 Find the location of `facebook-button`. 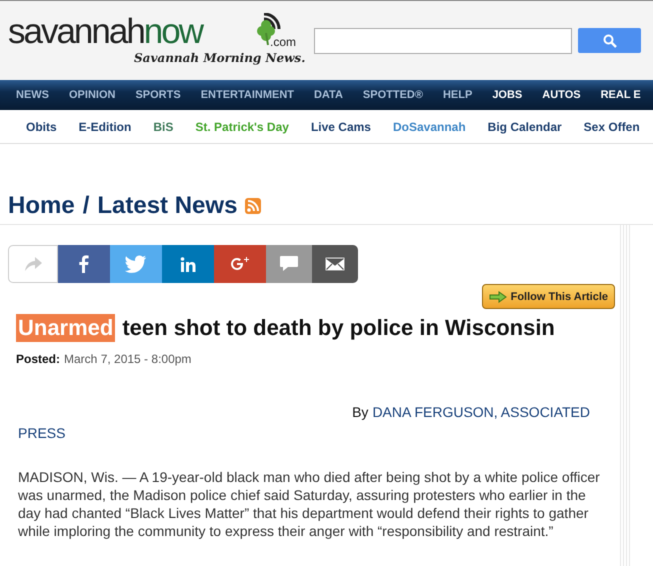

facebook-button is located at coordinates (84, 264).